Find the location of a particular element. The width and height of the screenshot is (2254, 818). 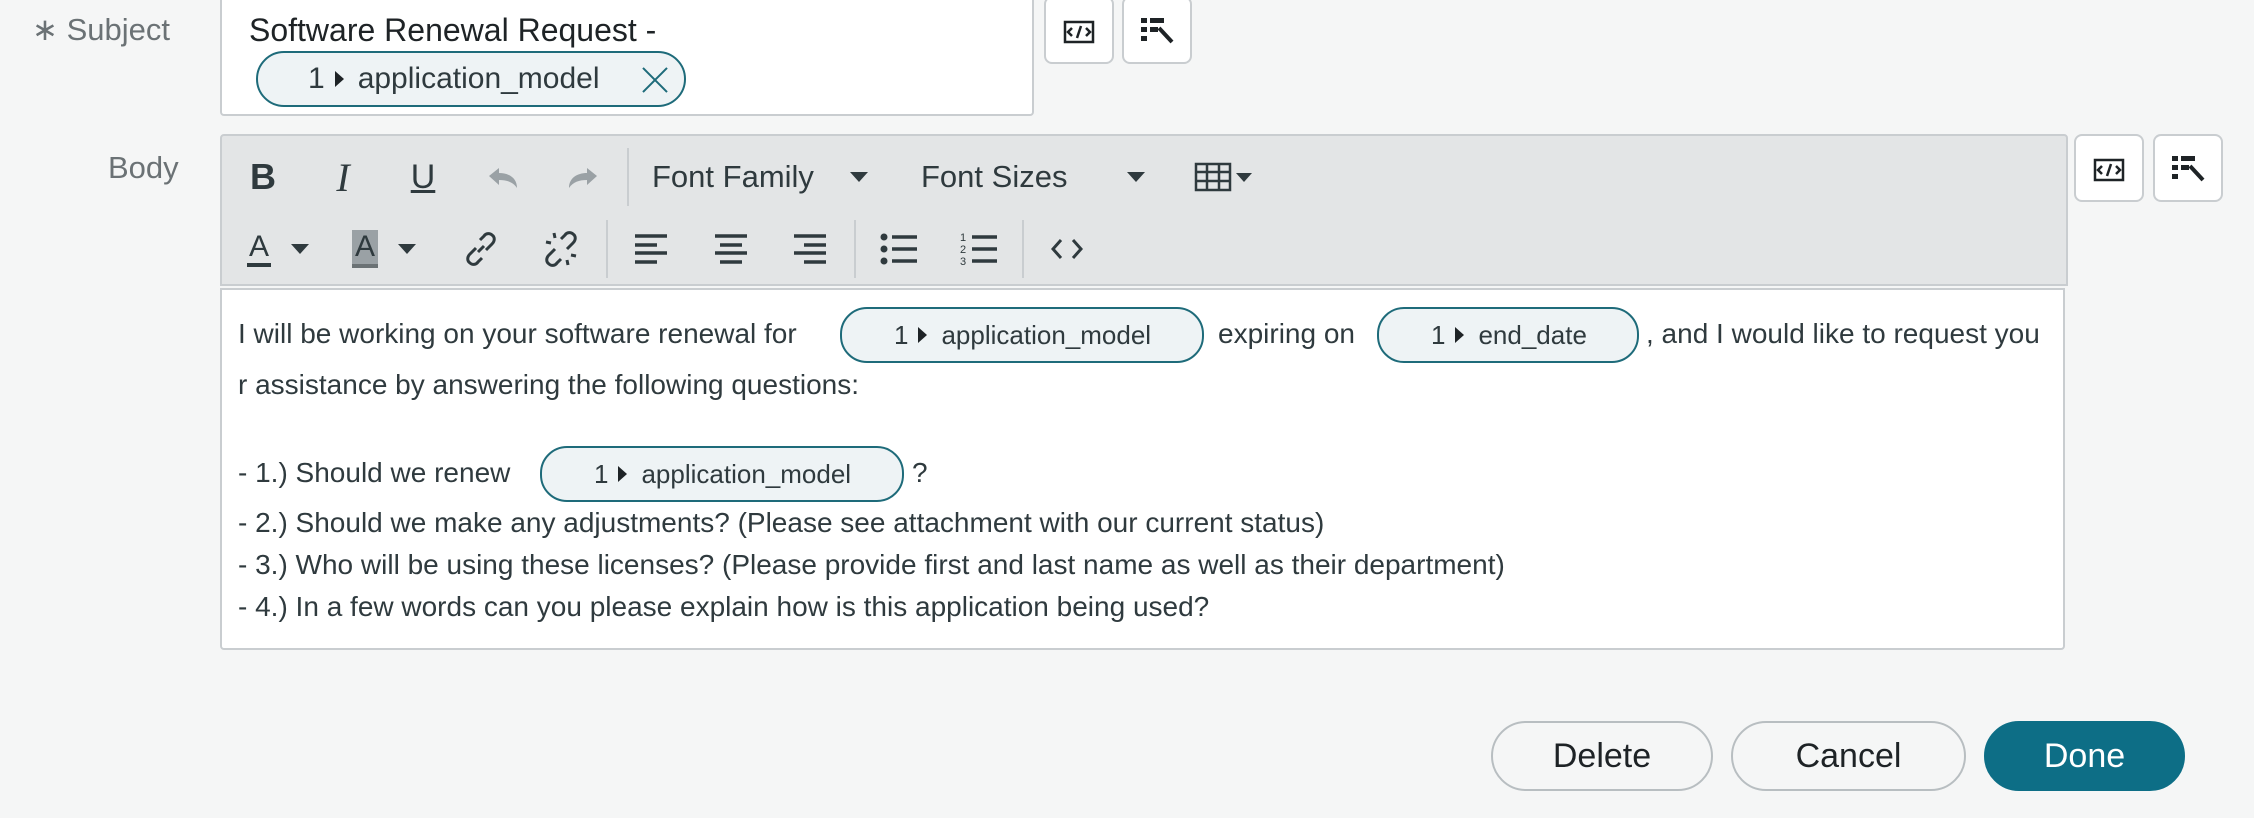

underline-icon: U is located at coordinates (423, 176).